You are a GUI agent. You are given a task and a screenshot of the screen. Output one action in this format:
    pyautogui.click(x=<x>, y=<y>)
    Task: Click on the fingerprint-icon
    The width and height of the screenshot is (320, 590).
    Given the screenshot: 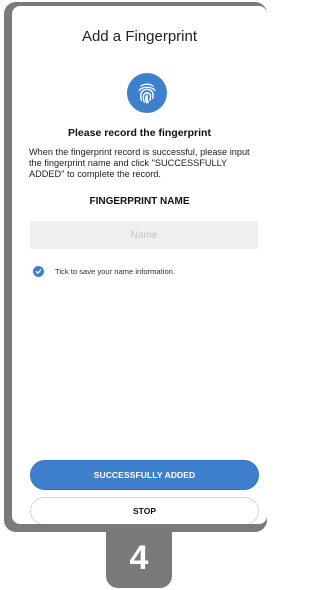 What is the action you would take?
    pyautogui.click(x=147, y=93)
    